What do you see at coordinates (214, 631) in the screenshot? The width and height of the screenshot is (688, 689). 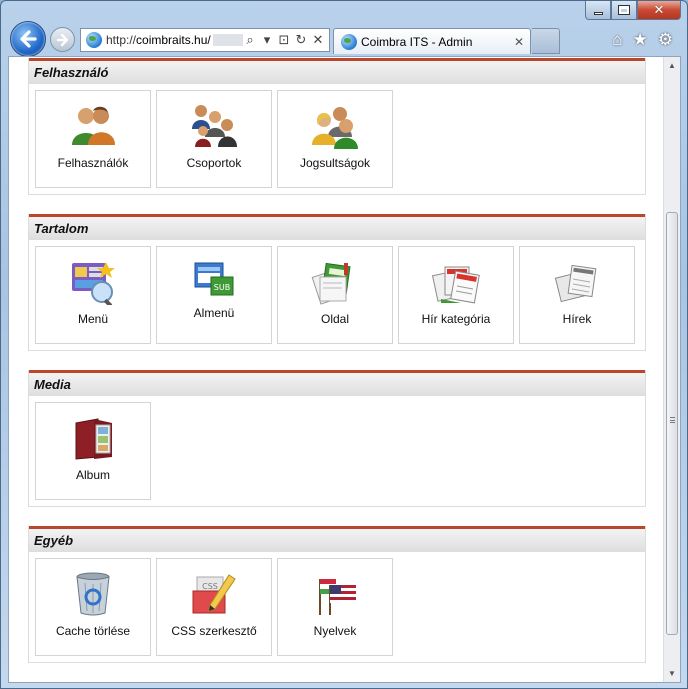 I see `tile-label: CSS szerkesztő` at bounding box center [214, 631].